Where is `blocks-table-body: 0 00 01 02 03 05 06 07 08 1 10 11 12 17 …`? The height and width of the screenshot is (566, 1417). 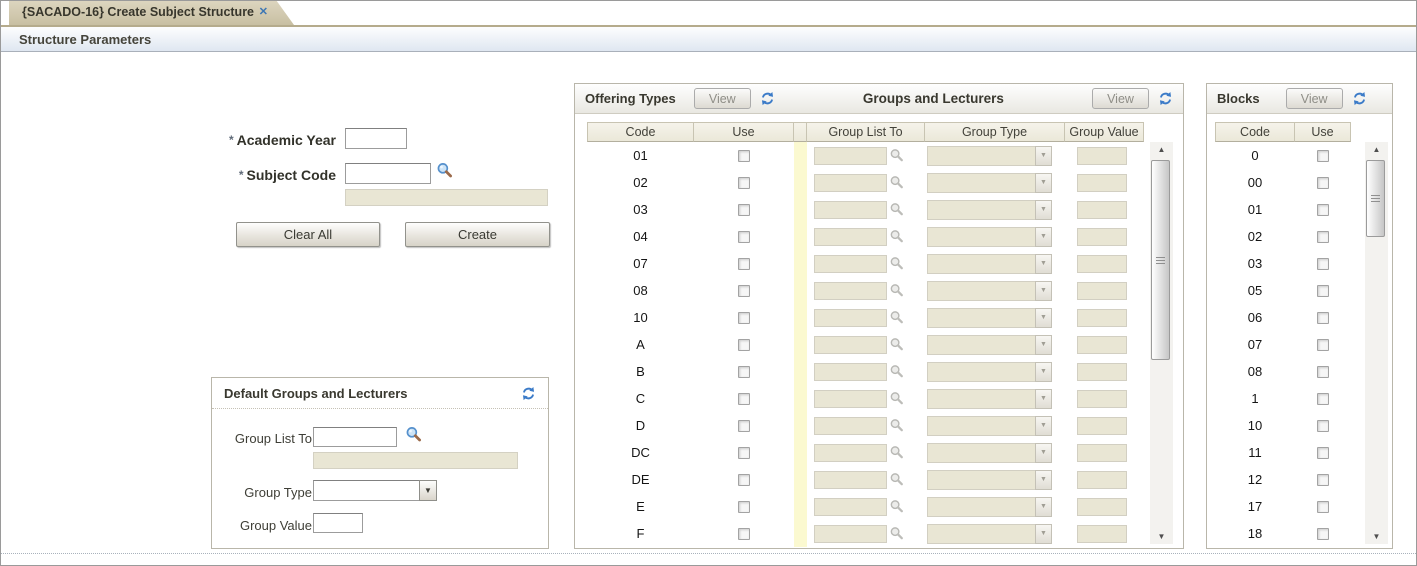
blocks-table-body: 0 00 01 02 03 05 06 07 08 1 10 11 12 17 … is located at coordinates (1283, 344).